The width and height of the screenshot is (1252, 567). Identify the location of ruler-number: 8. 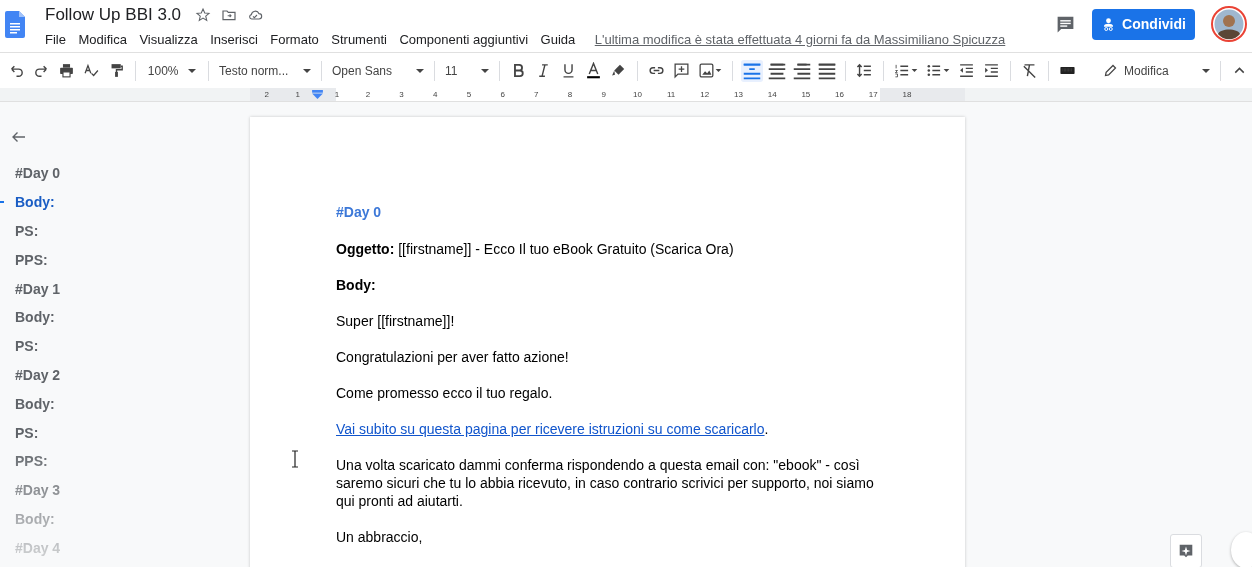
(570, 94).